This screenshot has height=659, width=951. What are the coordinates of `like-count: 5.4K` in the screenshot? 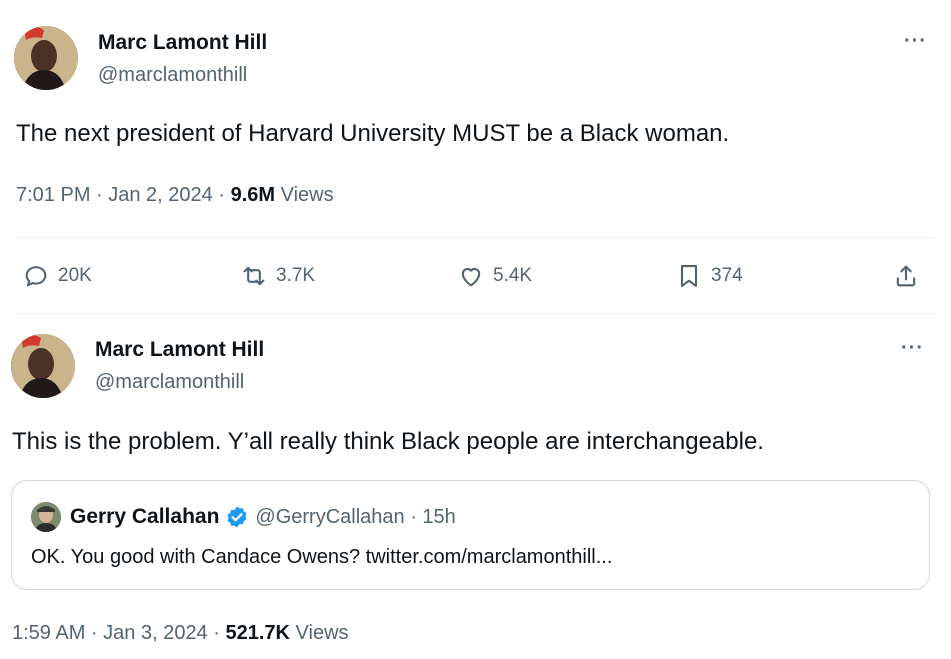 It's located at (513, 275).